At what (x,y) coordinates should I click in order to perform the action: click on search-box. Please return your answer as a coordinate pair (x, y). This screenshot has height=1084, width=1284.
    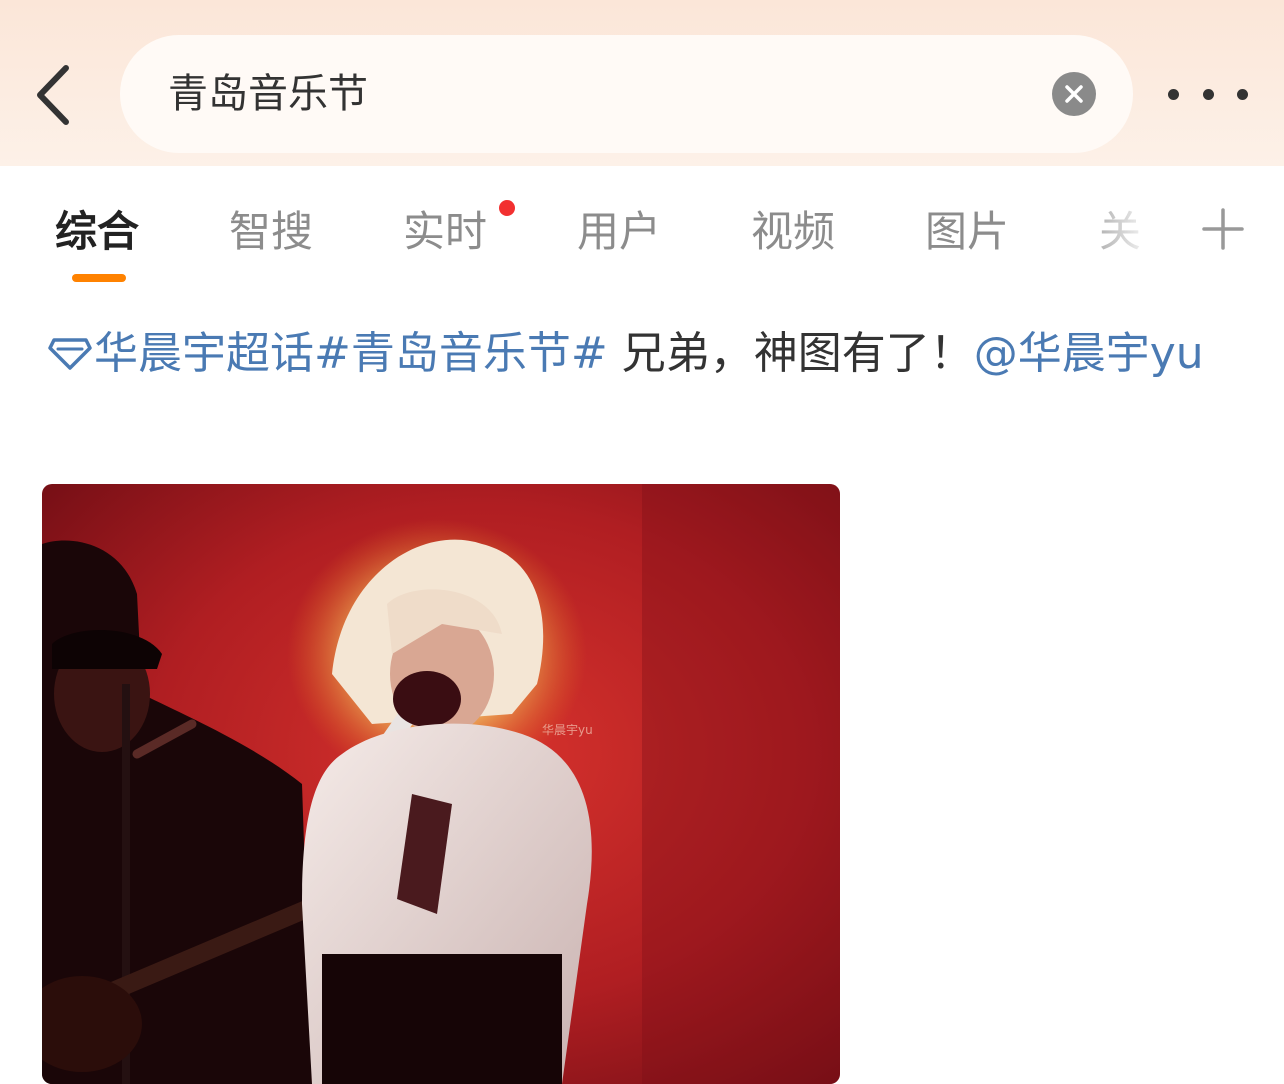
    Looking at the image, I should click on (626, 94).